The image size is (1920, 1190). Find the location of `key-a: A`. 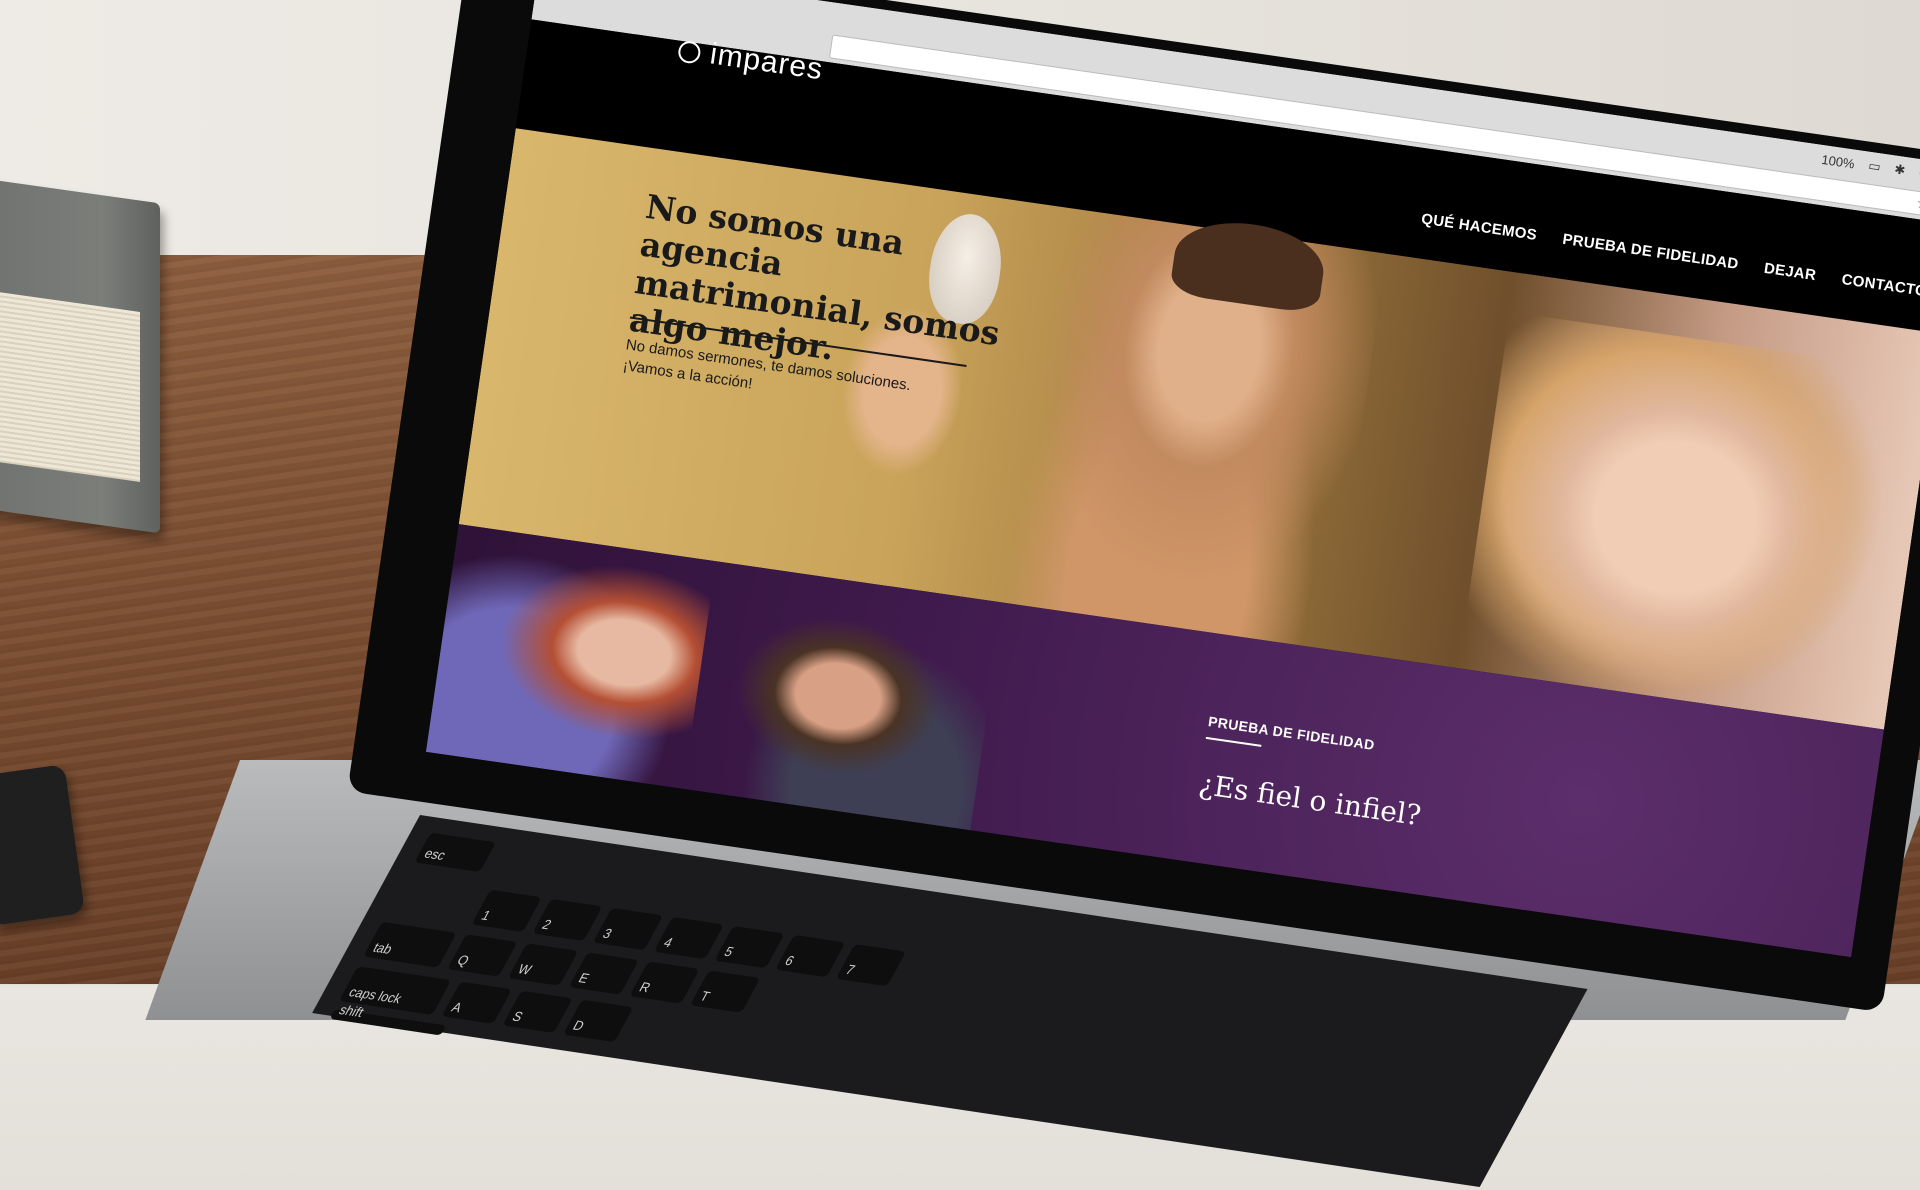

key-a: A is located at coordinates (476, 1002).